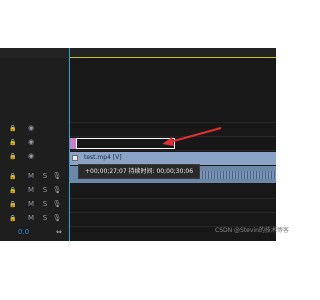  I want to click on watermark: CSDN @Stevin的技术博客, so click(252, 230).